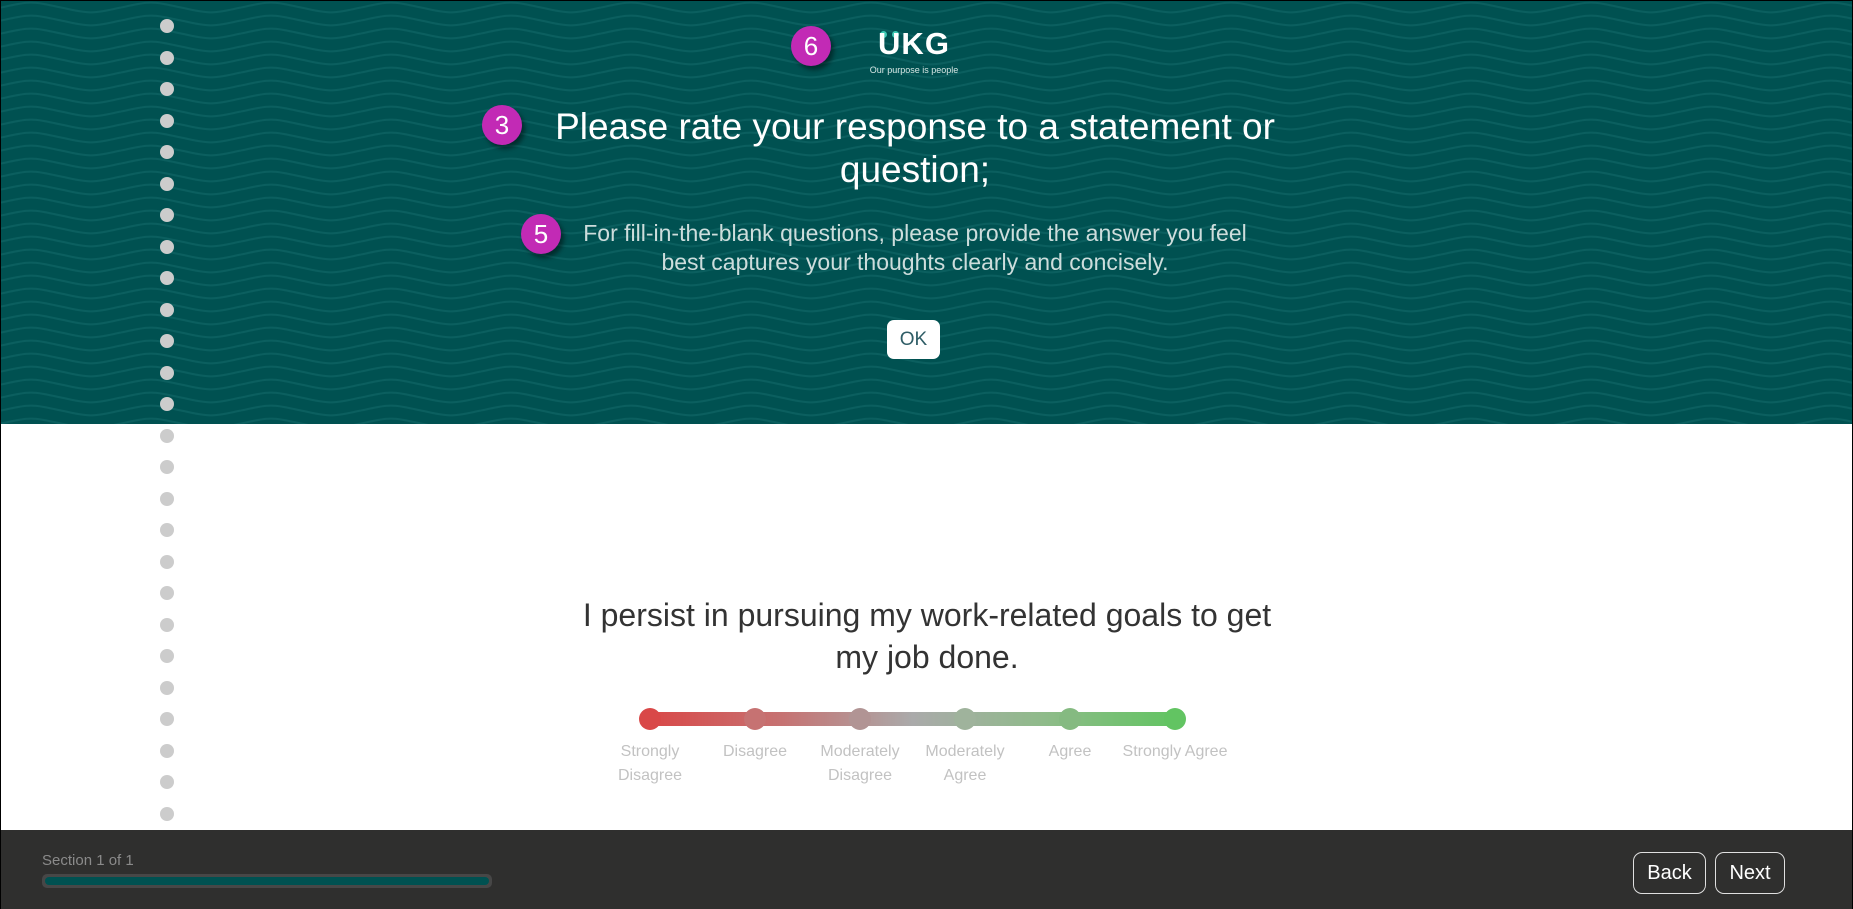 Image resolution: width=1853 pixels, height=909 pixels. Describe the element at coordinates (926, 869) in the screenshot. I see `footer-bar: Section 1 of 1 Back Next` at that location.